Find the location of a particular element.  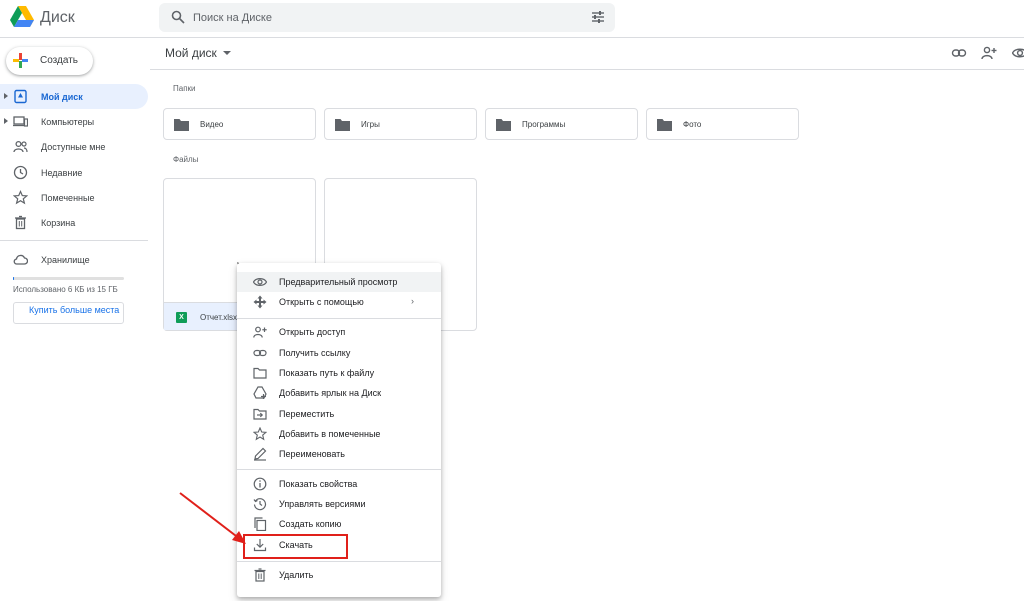

sidebar-item-label: Доступные мне is located at coordinates (73, 147).